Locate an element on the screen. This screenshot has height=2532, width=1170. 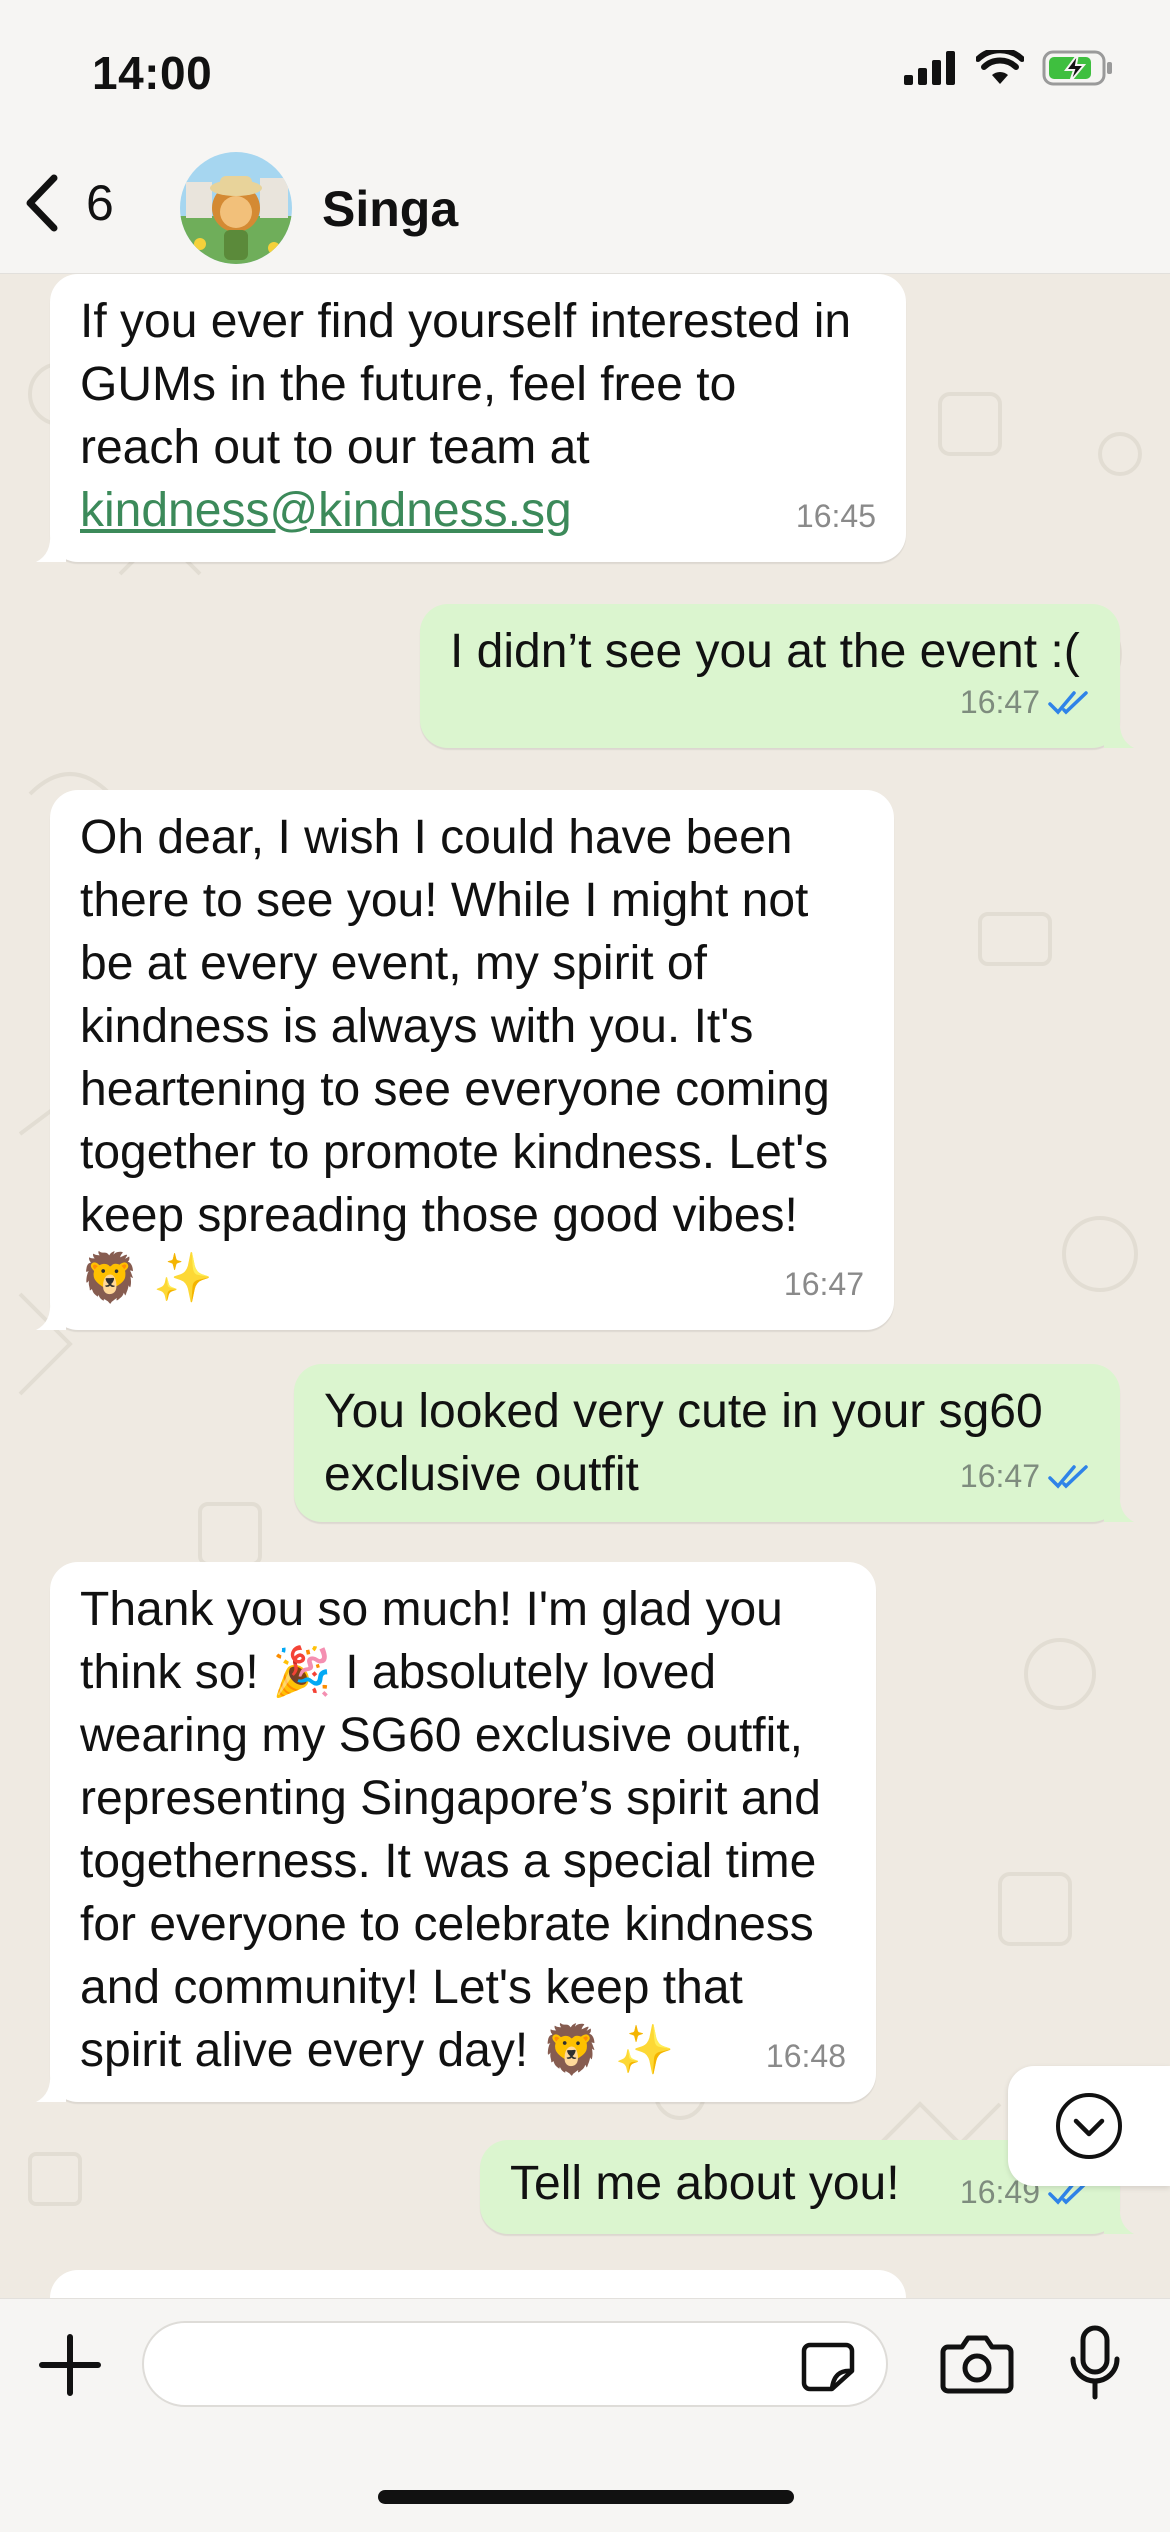
message-outgoing: I didn’t see you at the event :( 16:47 is located at coordinates (777, 676).